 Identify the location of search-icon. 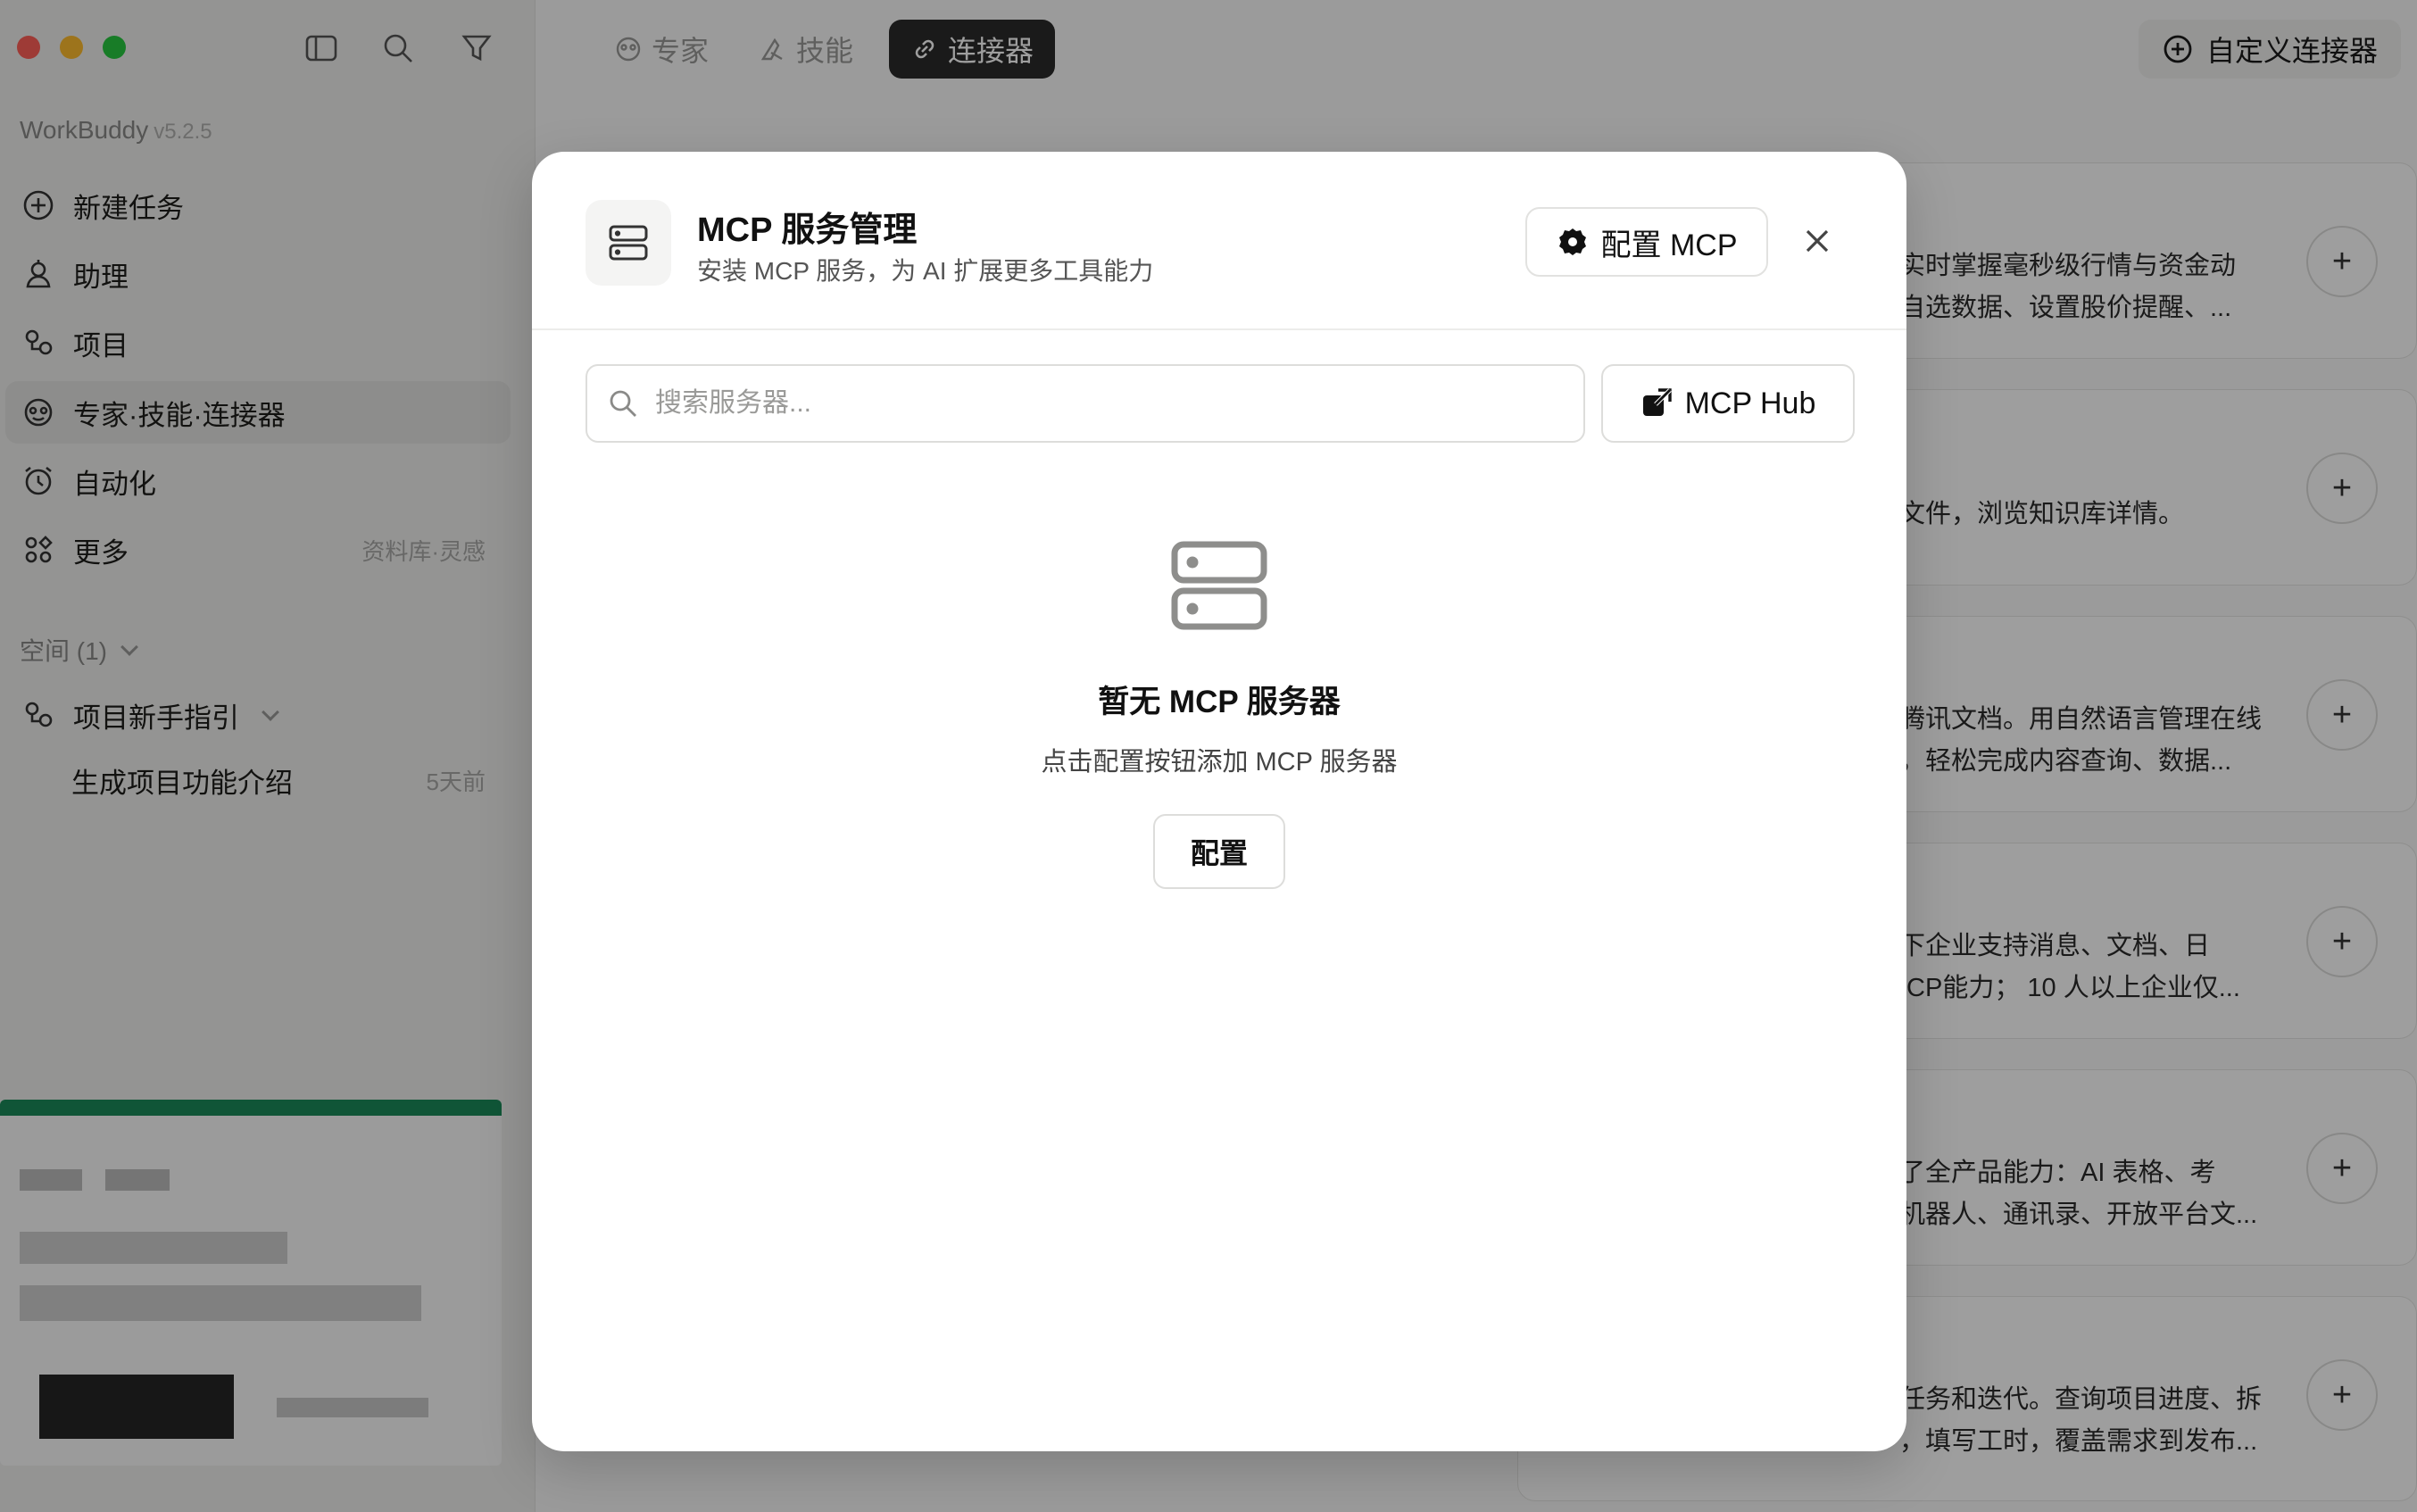
(623, 403).